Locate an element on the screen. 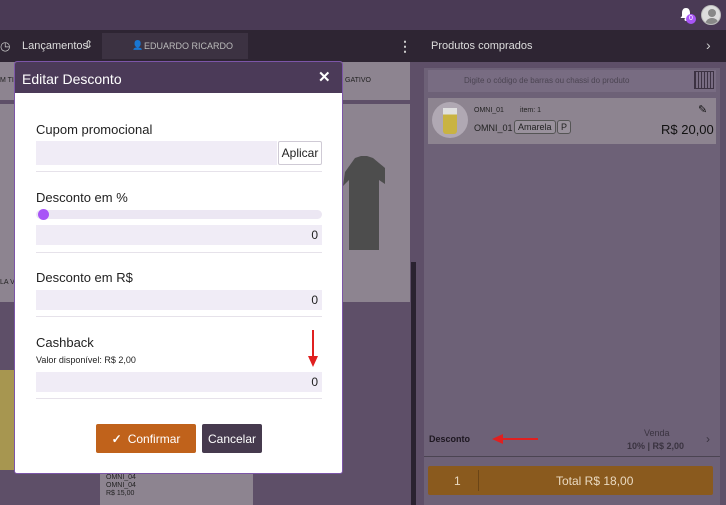  notification-badge: 0 is located at coordinates (691, 19).